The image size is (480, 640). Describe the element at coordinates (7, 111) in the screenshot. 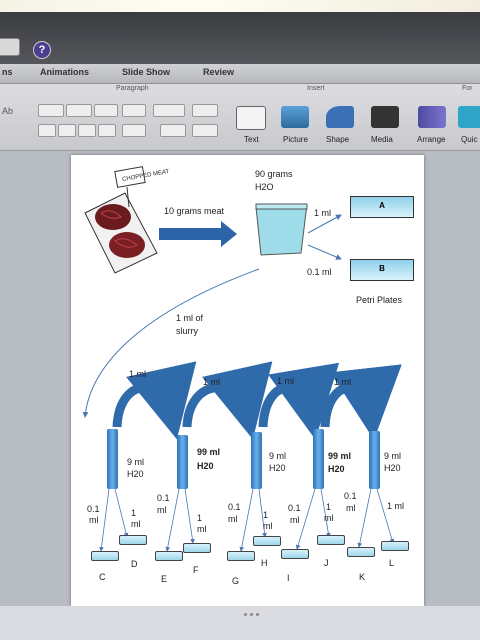

I see `styles-icon: Ab` at that location.